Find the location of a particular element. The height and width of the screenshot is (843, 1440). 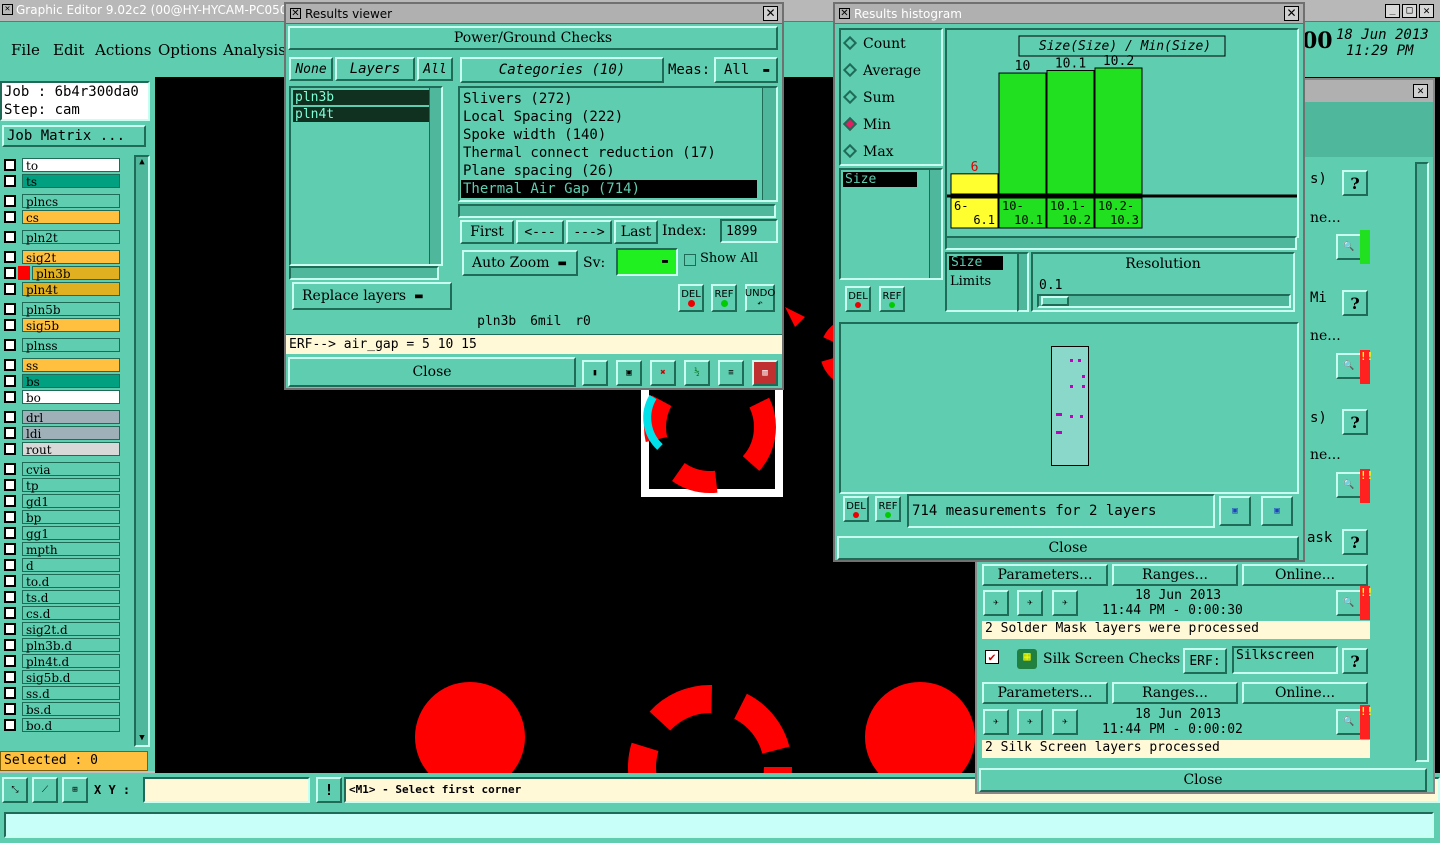

layer-row-bo: bo is located at coordinates (62, 397).